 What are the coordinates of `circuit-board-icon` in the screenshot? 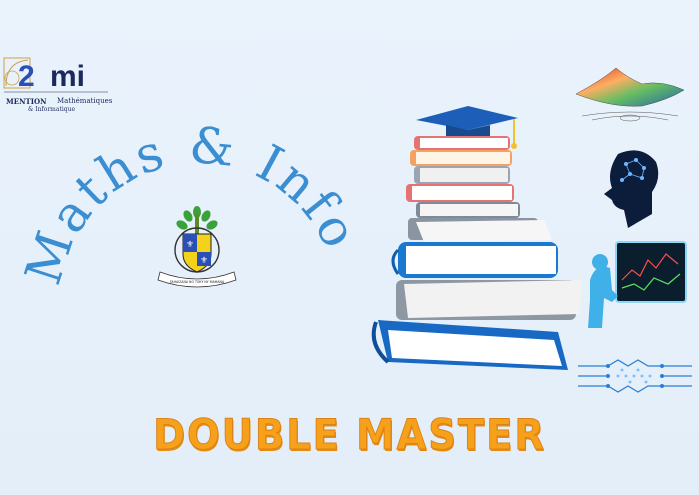 It's located at (635, 376).